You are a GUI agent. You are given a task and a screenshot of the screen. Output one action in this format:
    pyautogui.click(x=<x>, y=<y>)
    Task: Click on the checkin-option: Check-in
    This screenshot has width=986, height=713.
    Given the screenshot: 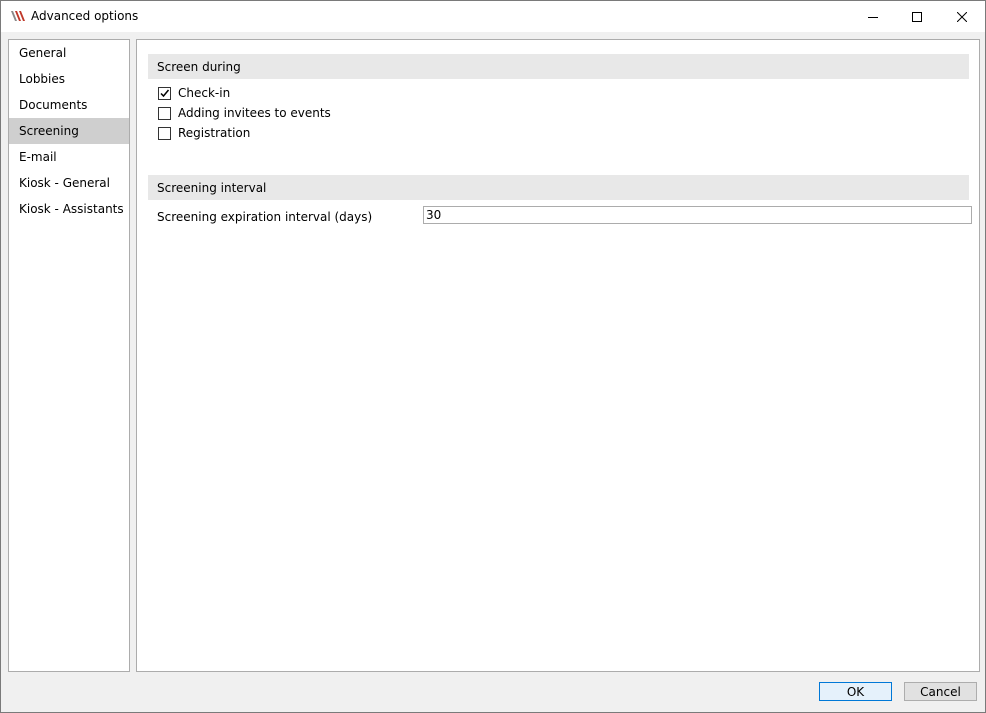 What is the action you would take?
    pyautogui.click(x=194, y=93)
    